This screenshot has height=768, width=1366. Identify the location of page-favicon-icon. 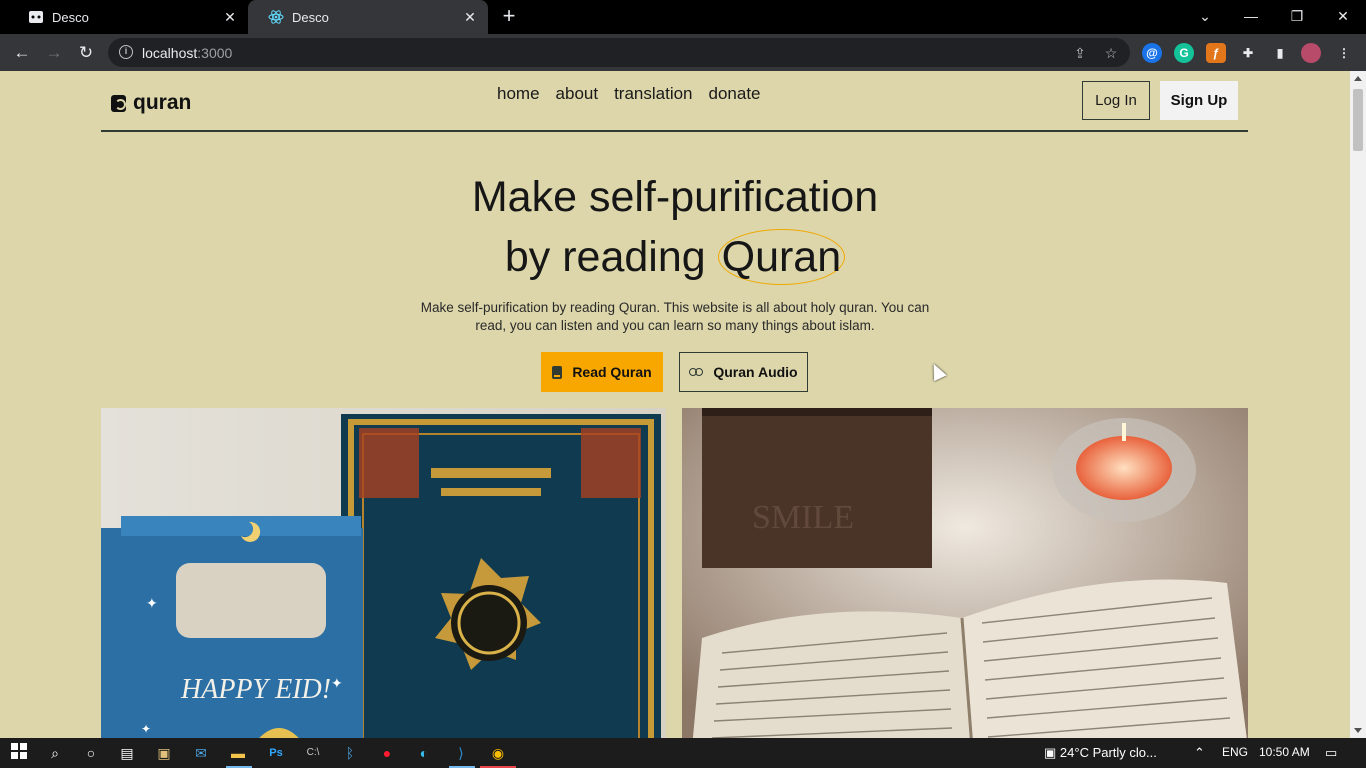
(36, 17).